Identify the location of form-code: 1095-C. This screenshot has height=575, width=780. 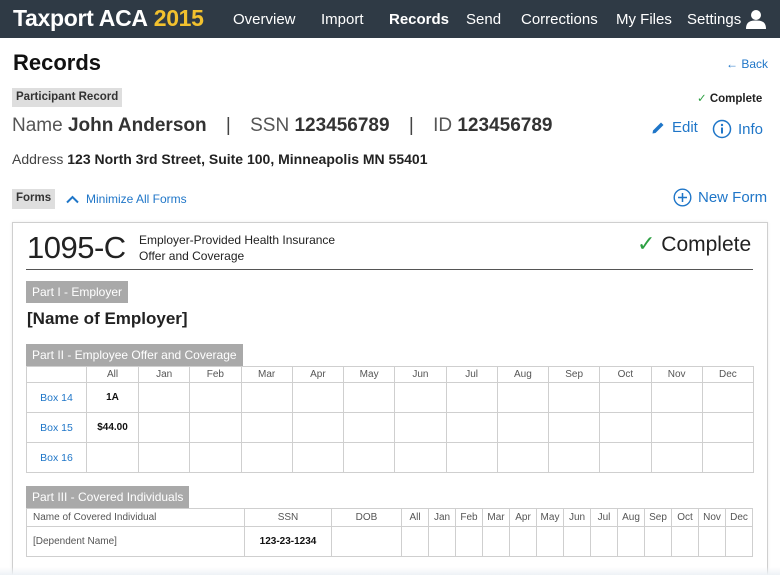
(76, 247).